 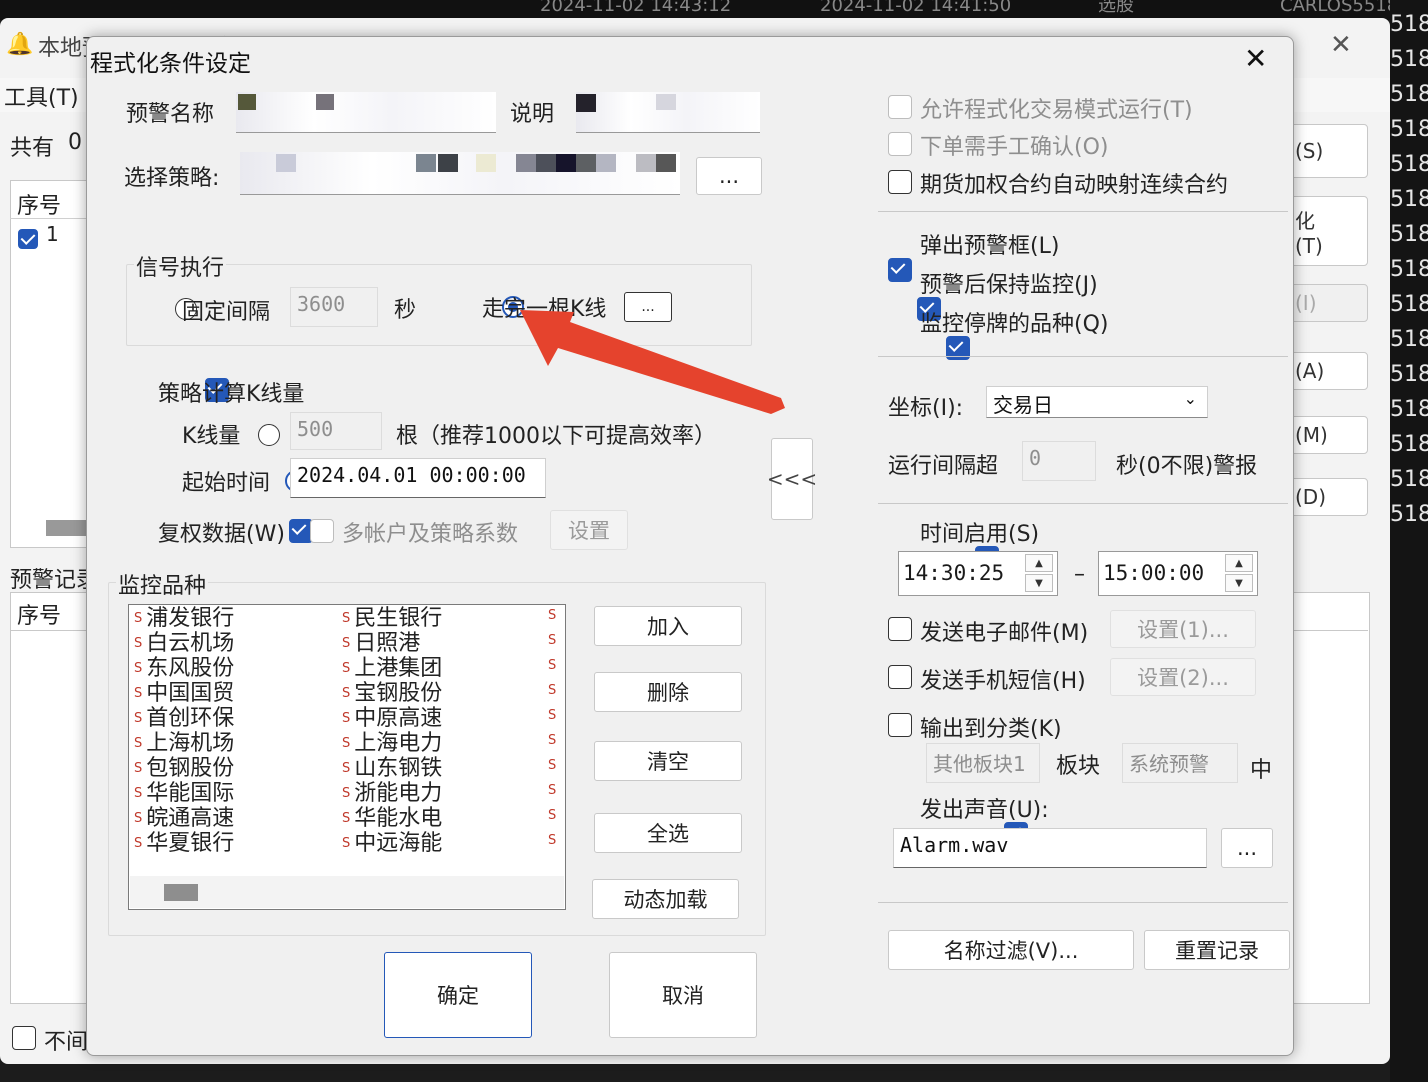 What do you see at coordinates (1328, 371) in the screenshot?
I see `bg-button-a: (A)` at bounding box center [1328, 371].